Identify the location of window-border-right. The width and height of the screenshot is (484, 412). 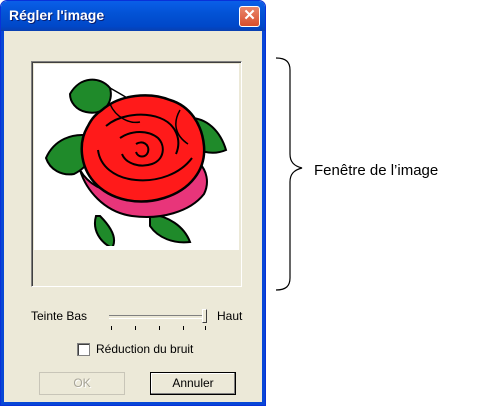
(263, 218).